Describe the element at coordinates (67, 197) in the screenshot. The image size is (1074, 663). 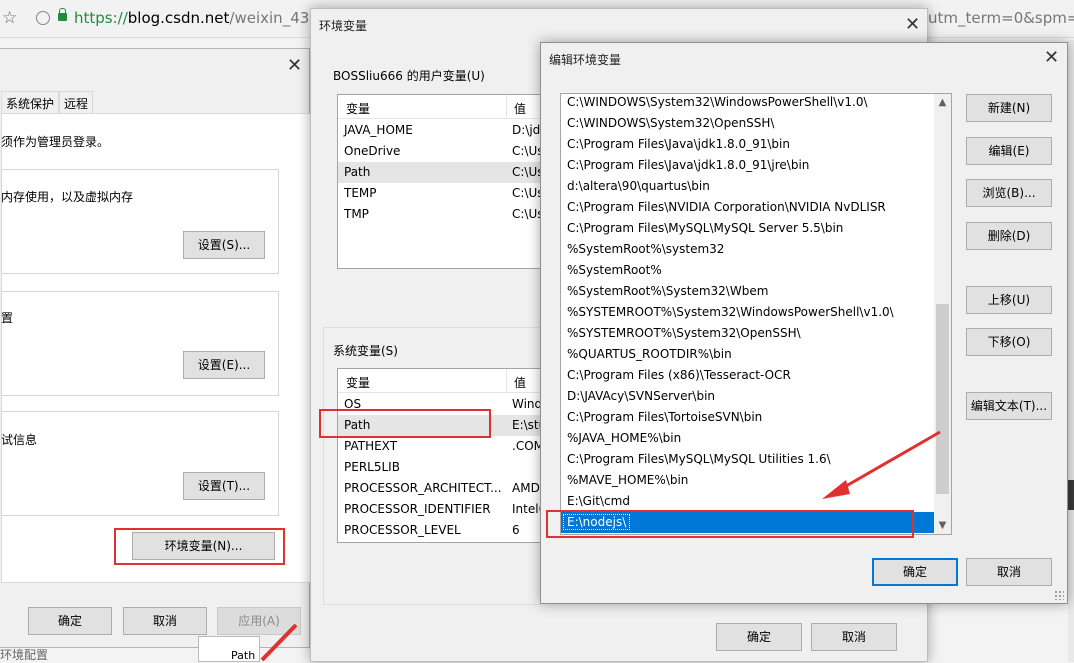
I see `performance-description: 内存使用，以及虚拟内存` at that location.